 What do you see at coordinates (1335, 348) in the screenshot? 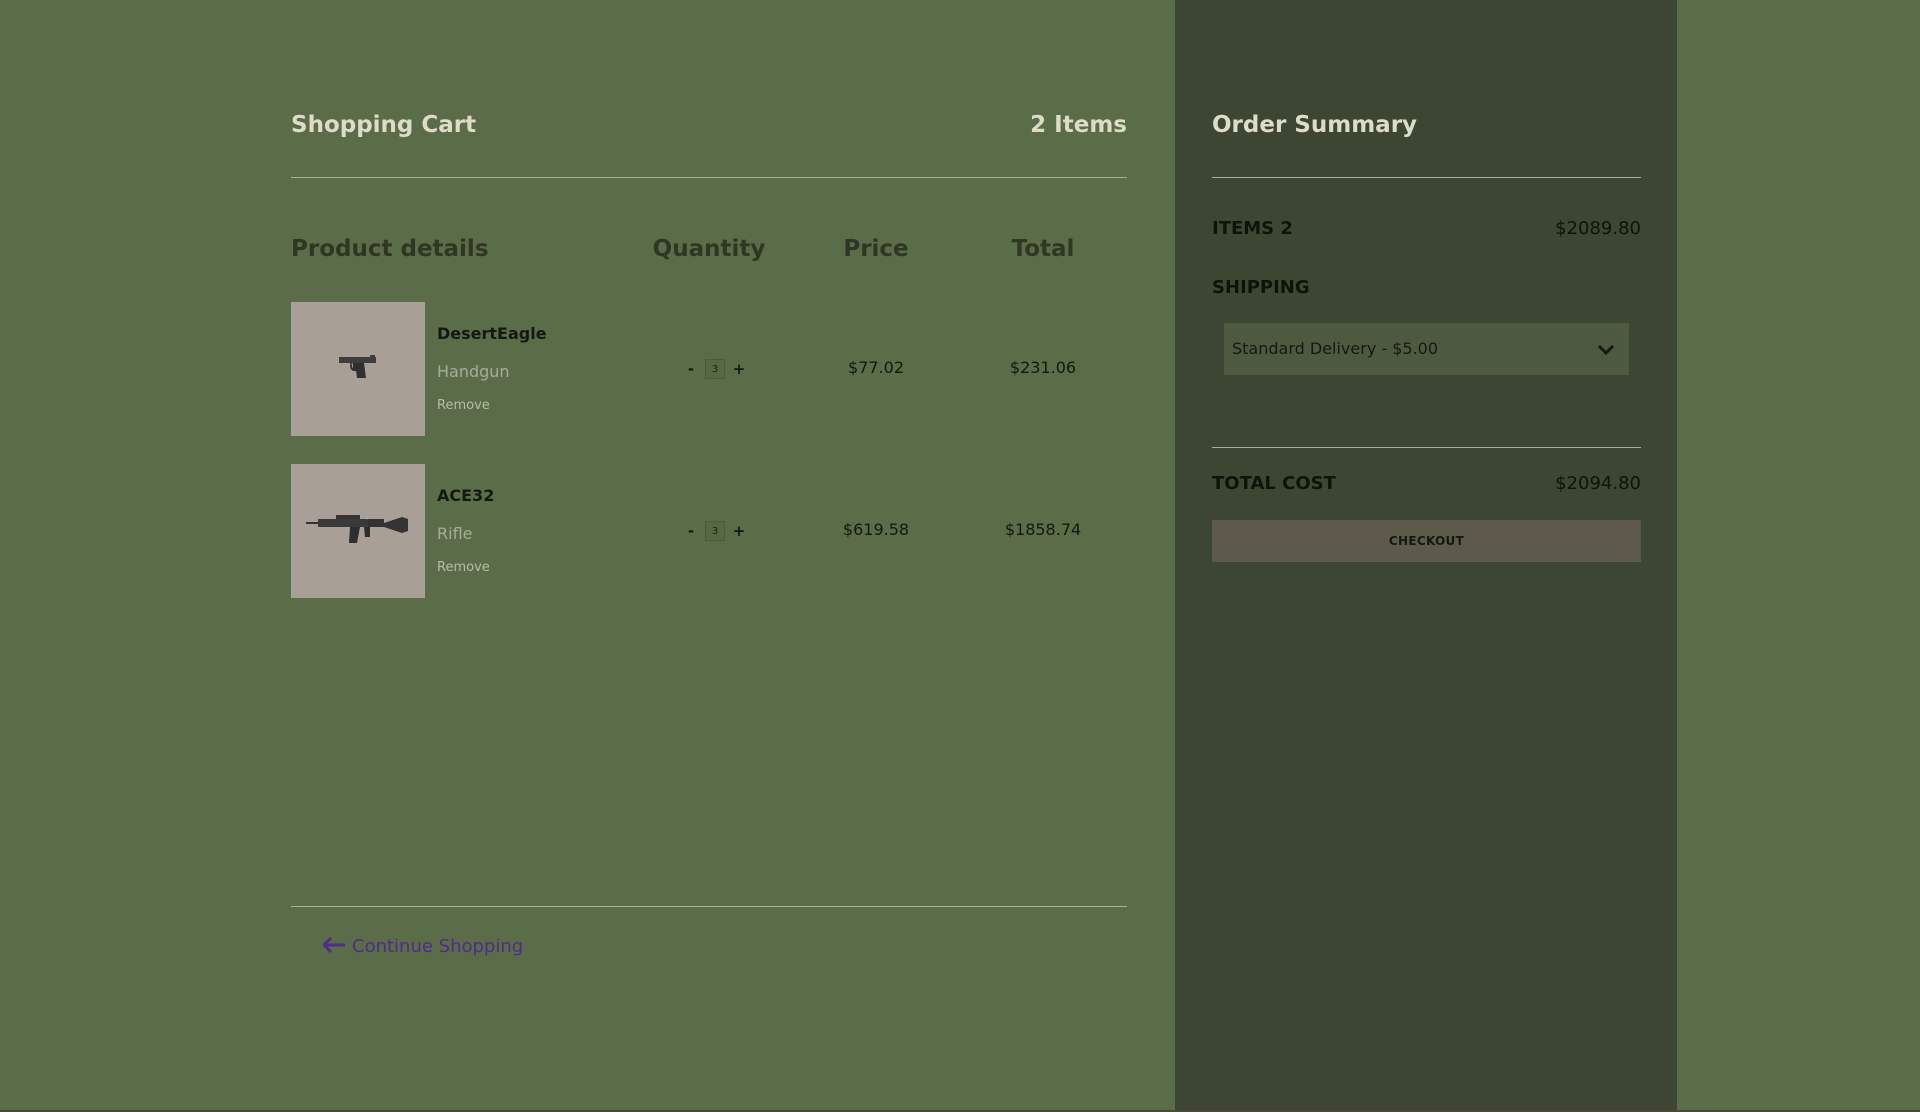
I see `shipping-selected-option: Standard Delivery - $5.00` at bounding box center [1335, 348].